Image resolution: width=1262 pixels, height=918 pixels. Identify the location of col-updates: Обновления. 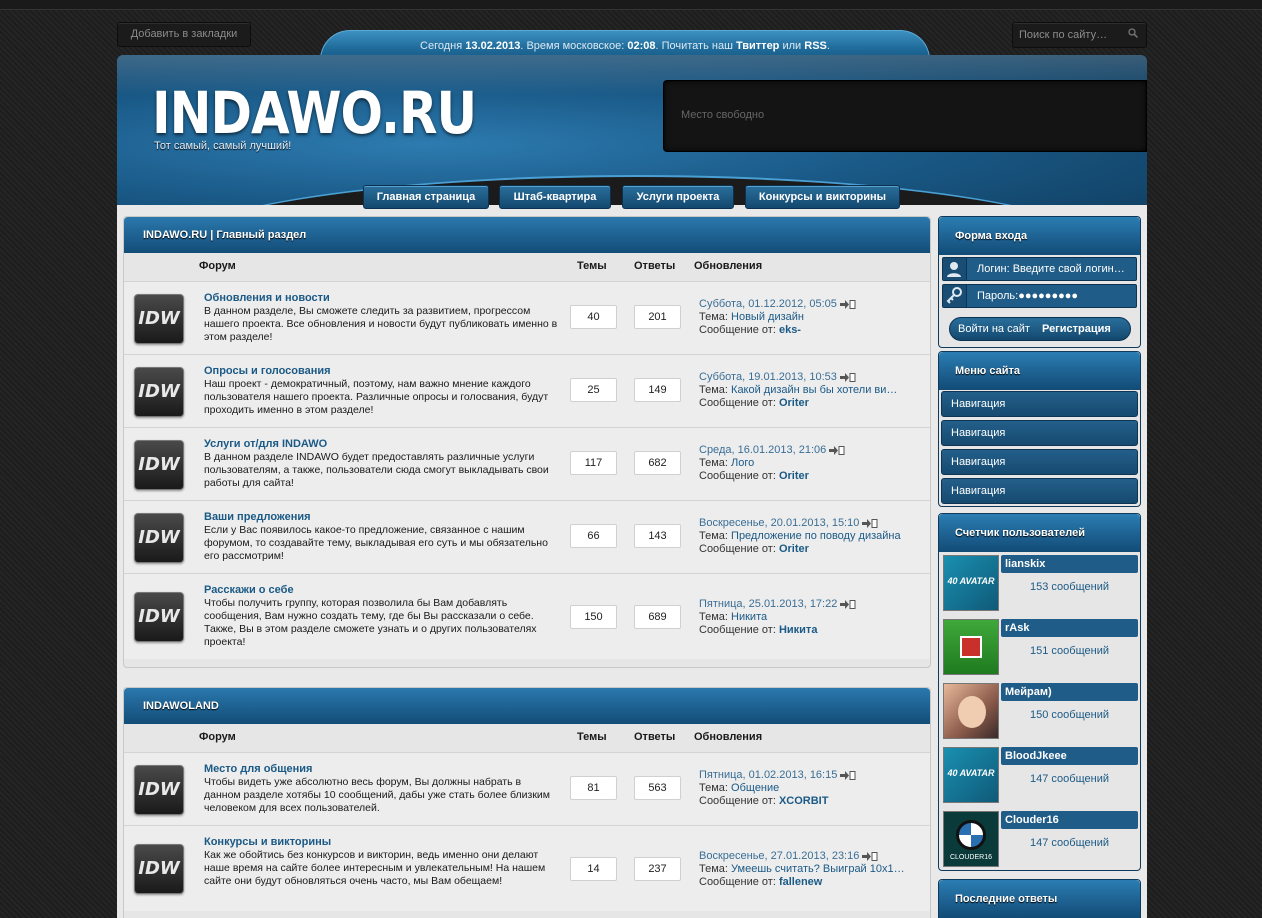
(728, 737).